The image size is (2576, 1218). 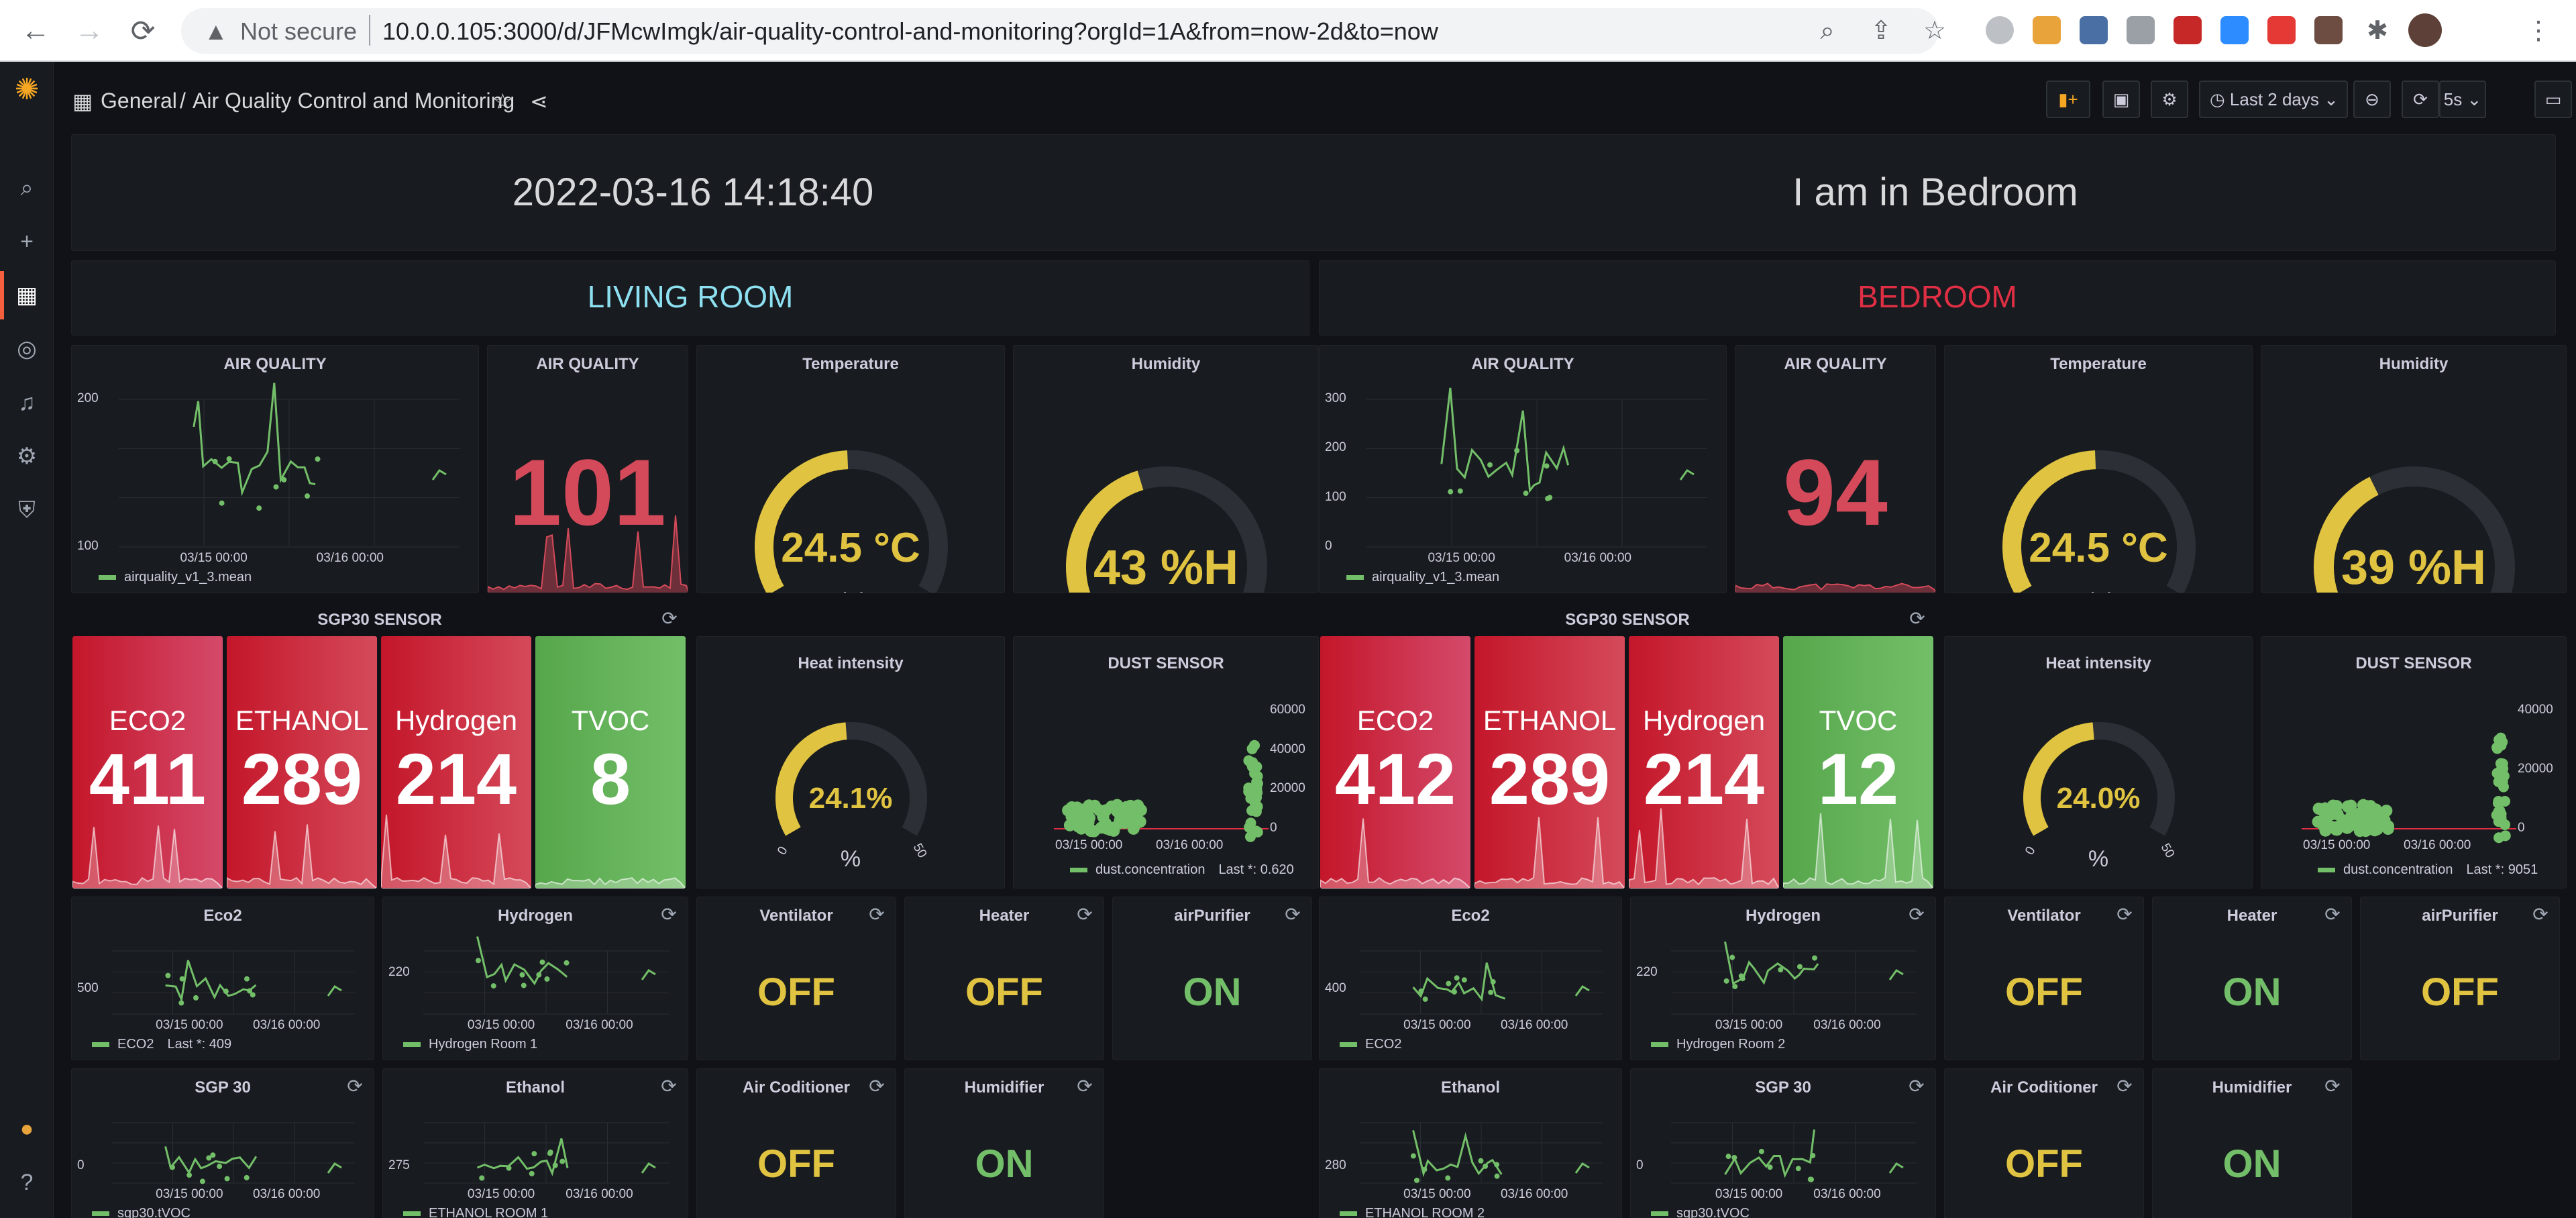 What do you see at coordinates (1731, 1044) in the screenshot?
I see `legend-label: Hydrogen Room 2` at bounding box center [1731, 1044].